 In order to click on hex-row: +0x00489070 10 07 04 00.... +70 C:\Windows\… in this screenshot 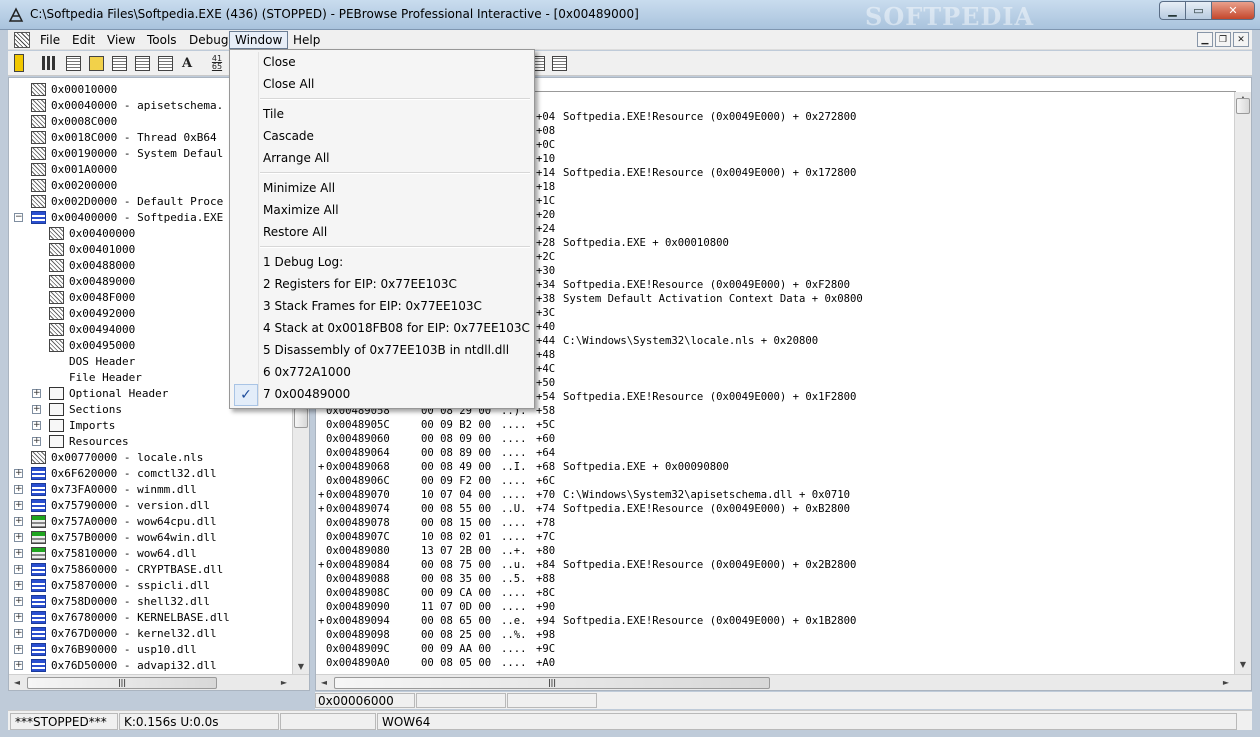, I will do `click(773, 495)`.